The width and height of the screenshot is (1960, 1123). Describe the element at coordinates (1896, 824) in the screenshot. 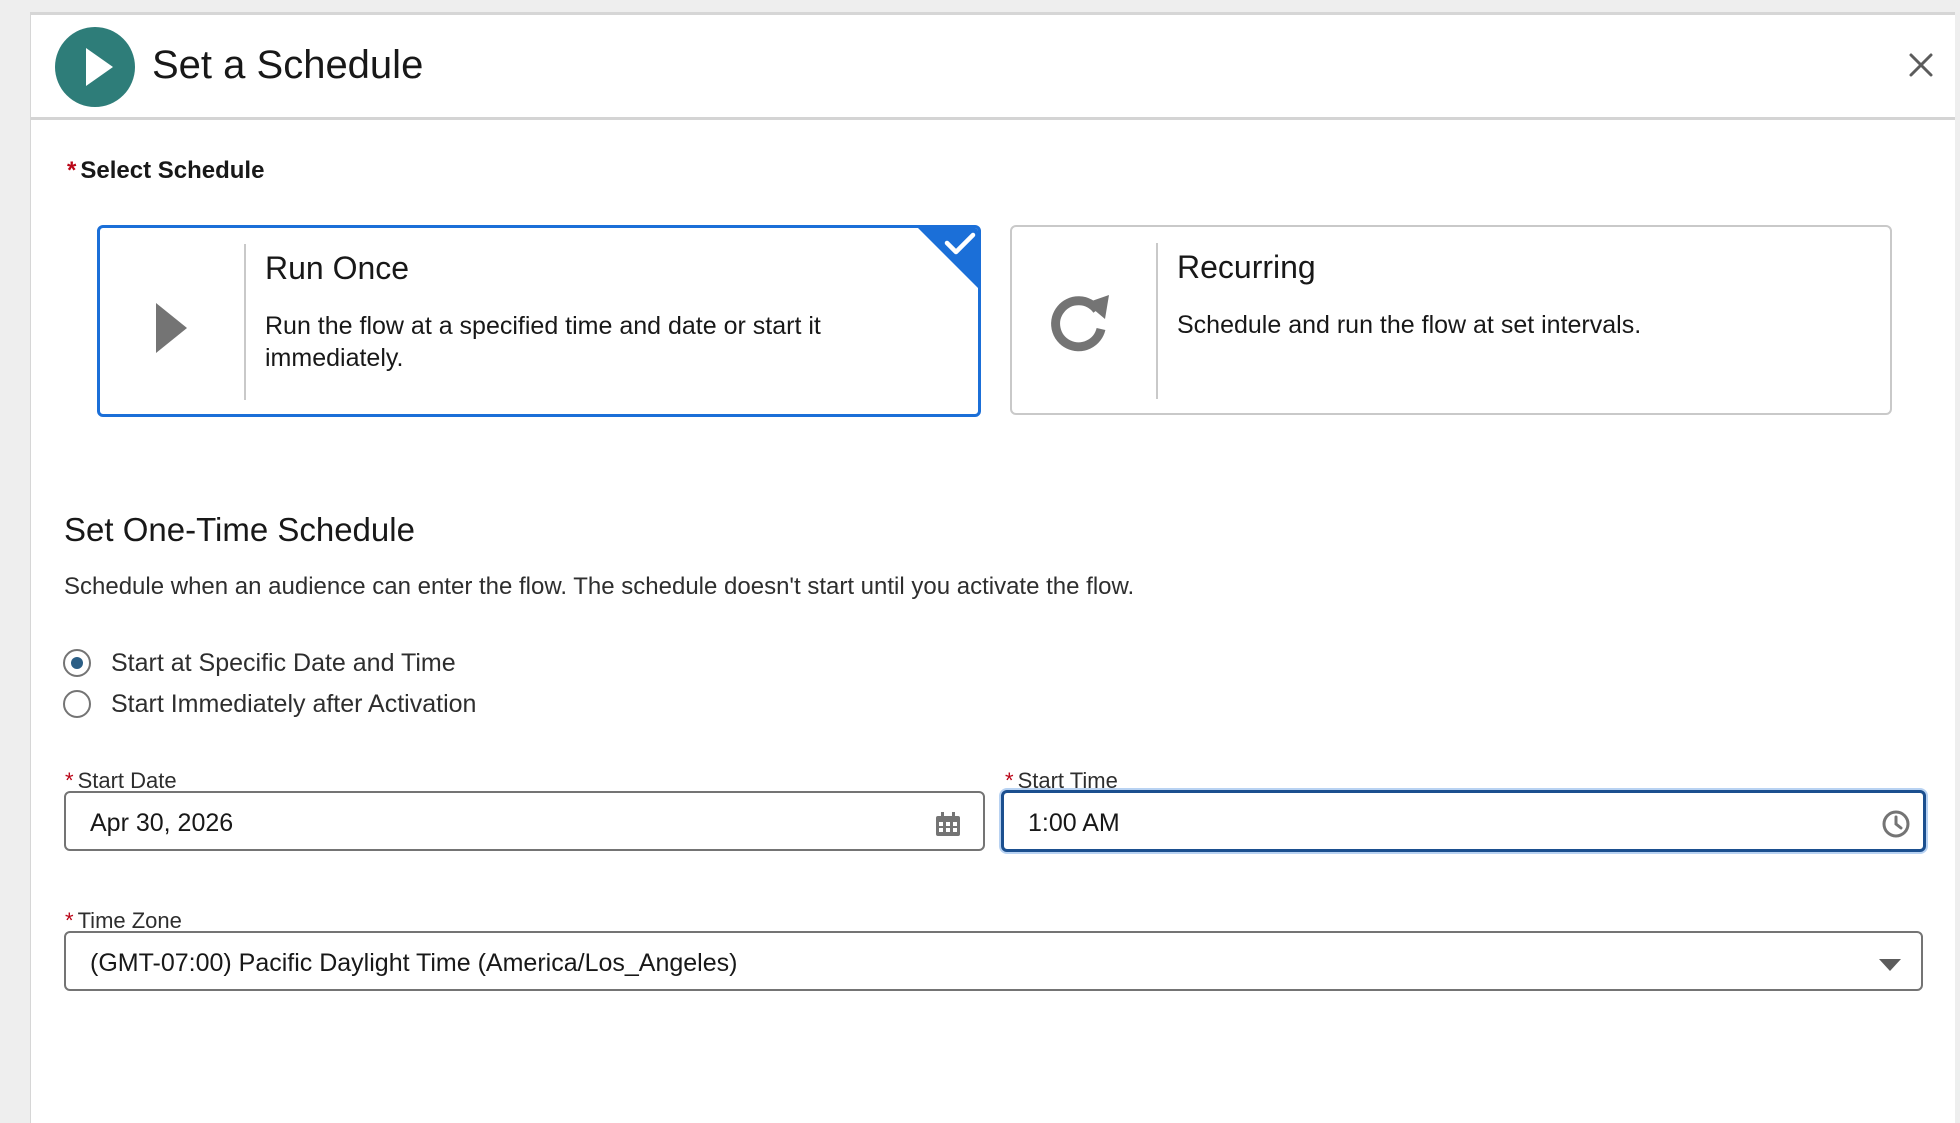

I see `clock-icon` at that location.